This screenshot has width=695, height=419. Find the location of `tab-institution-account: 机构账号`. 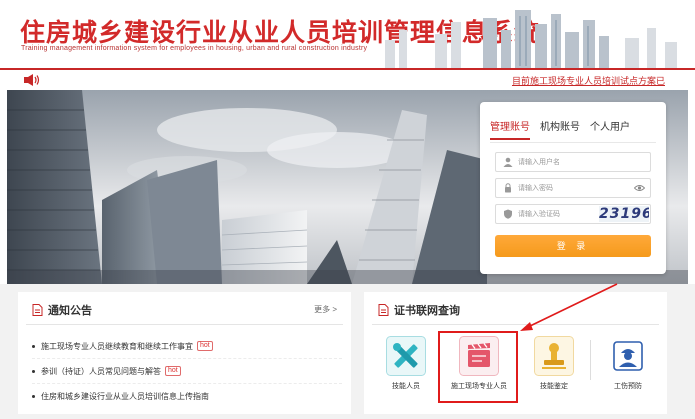

tab-institution-account: 机构账号 is located at coordinates (560, 129).